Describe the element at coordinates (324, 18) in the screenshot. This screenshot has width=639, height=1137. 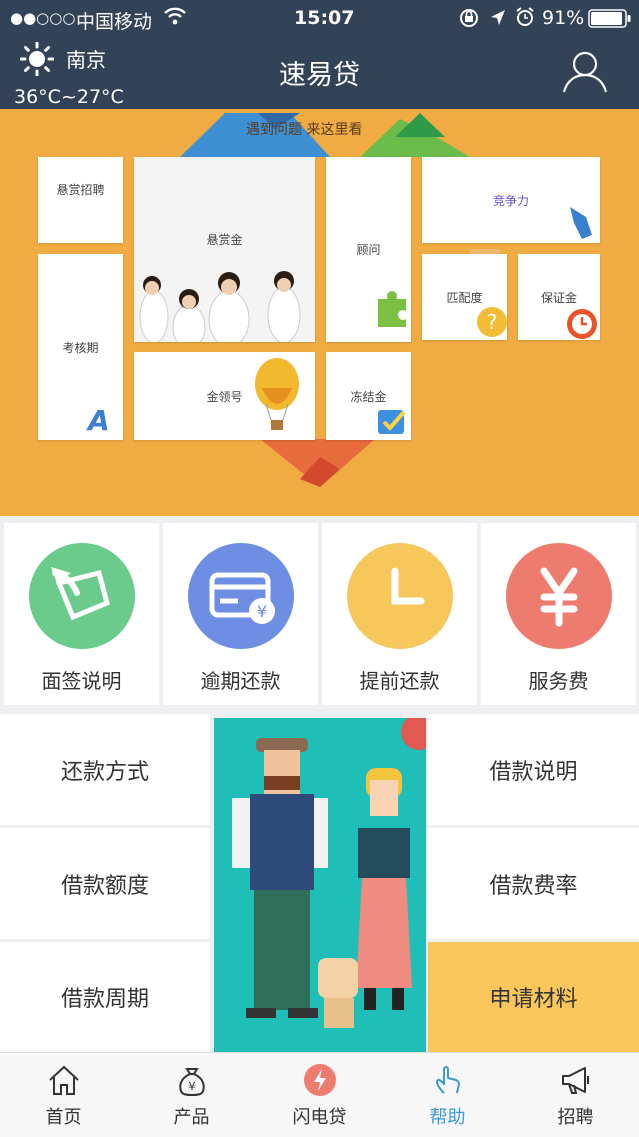
I see `clock-time: 15:07` at that location.